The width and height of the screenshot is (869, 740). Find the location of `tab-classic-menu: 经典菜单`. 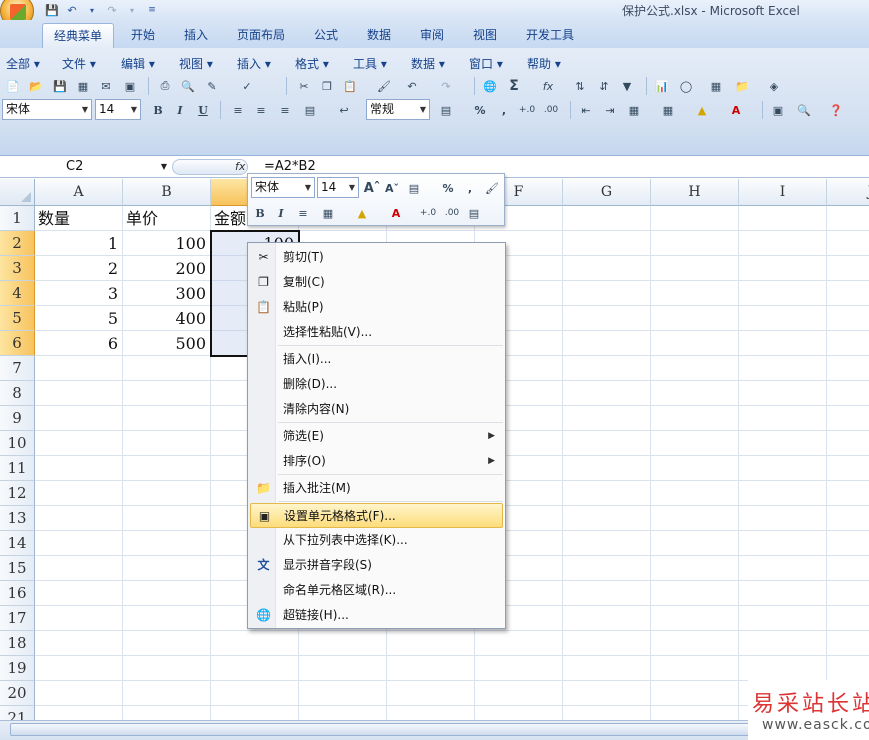

tab-classic-menu: 经典菜单 is located at coordinates (78, 35).